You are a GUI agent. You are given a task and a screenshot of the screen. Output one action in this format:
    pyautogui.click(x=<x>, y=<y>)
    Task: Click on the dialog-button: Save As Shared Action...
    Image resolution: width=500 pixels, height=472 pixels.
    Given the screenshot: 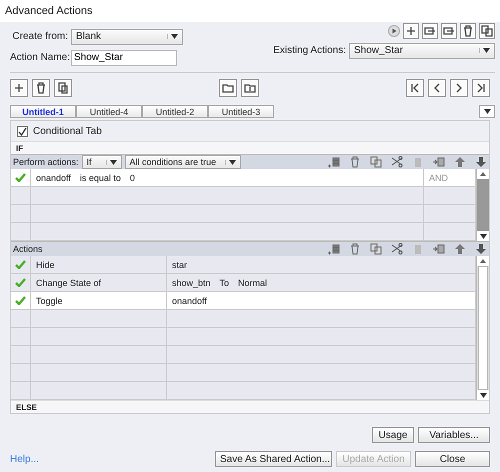 What is the action you would take?
    pyautogui.click(x=273, y=459)
    